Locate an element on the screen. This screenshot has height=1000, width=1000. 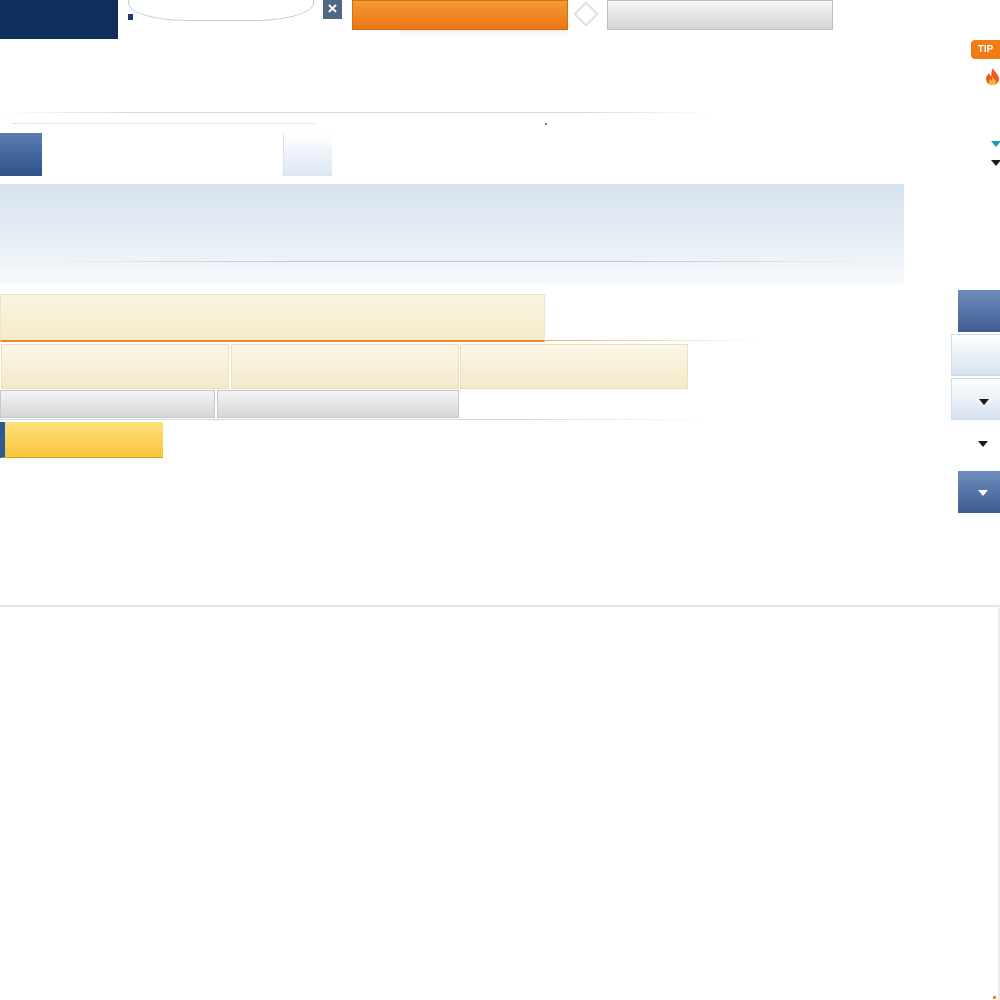
side-button-top is located at coordinates (979, 311).